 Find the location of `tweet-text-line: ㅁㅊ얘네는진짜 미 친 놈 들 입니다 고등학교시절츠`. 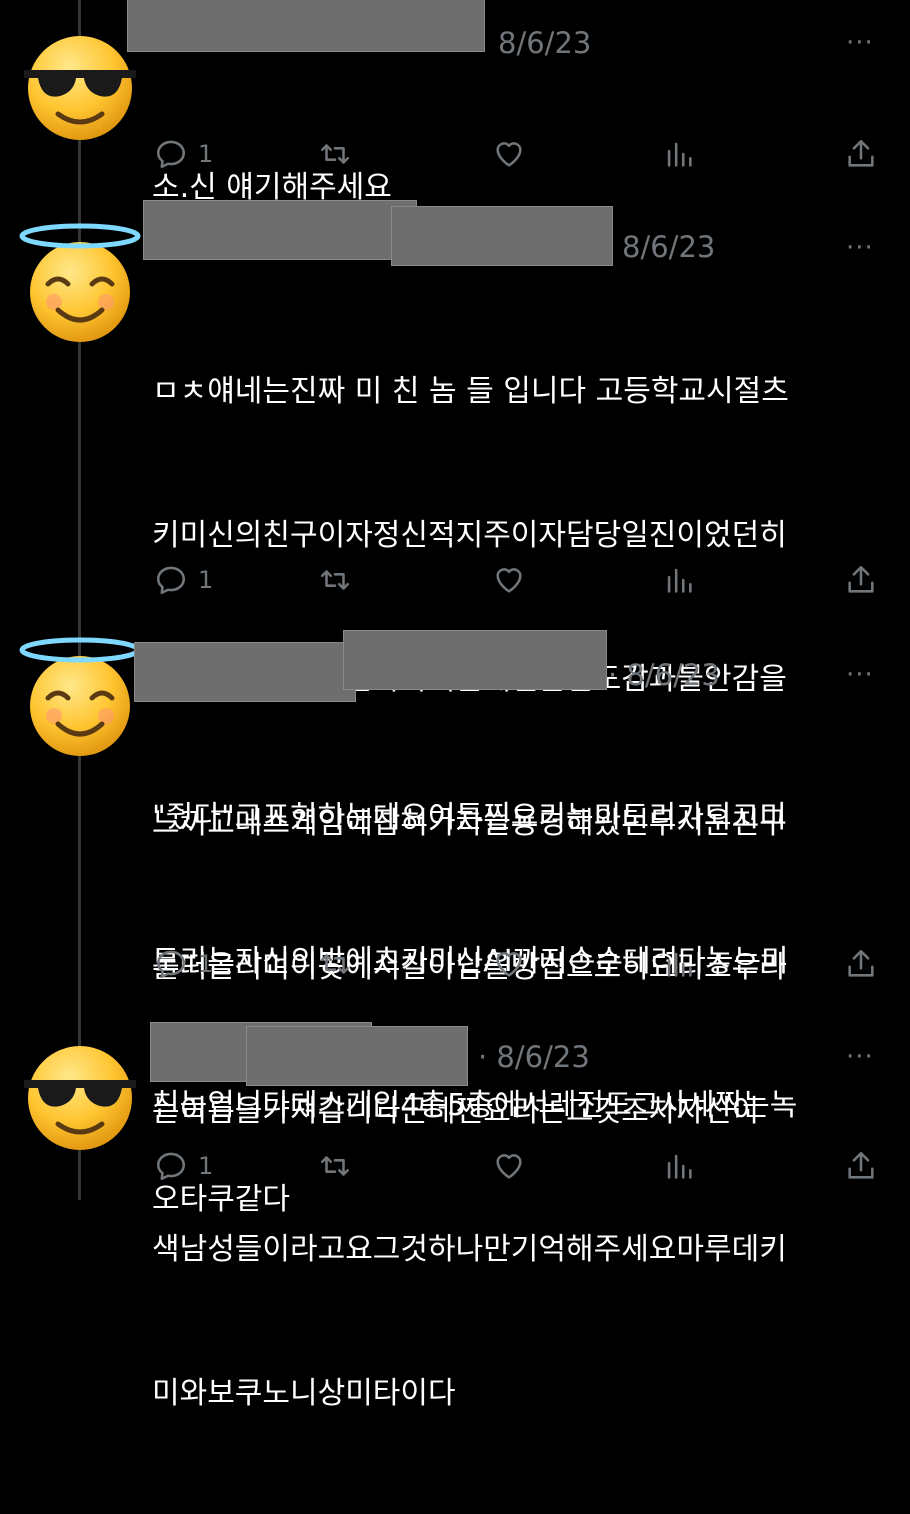

tweet-text-line: ㅁㅊ얘네는진짜 미 친 놈 들 입니다 고등학교시절츠 is located at coordinates (470, 391).